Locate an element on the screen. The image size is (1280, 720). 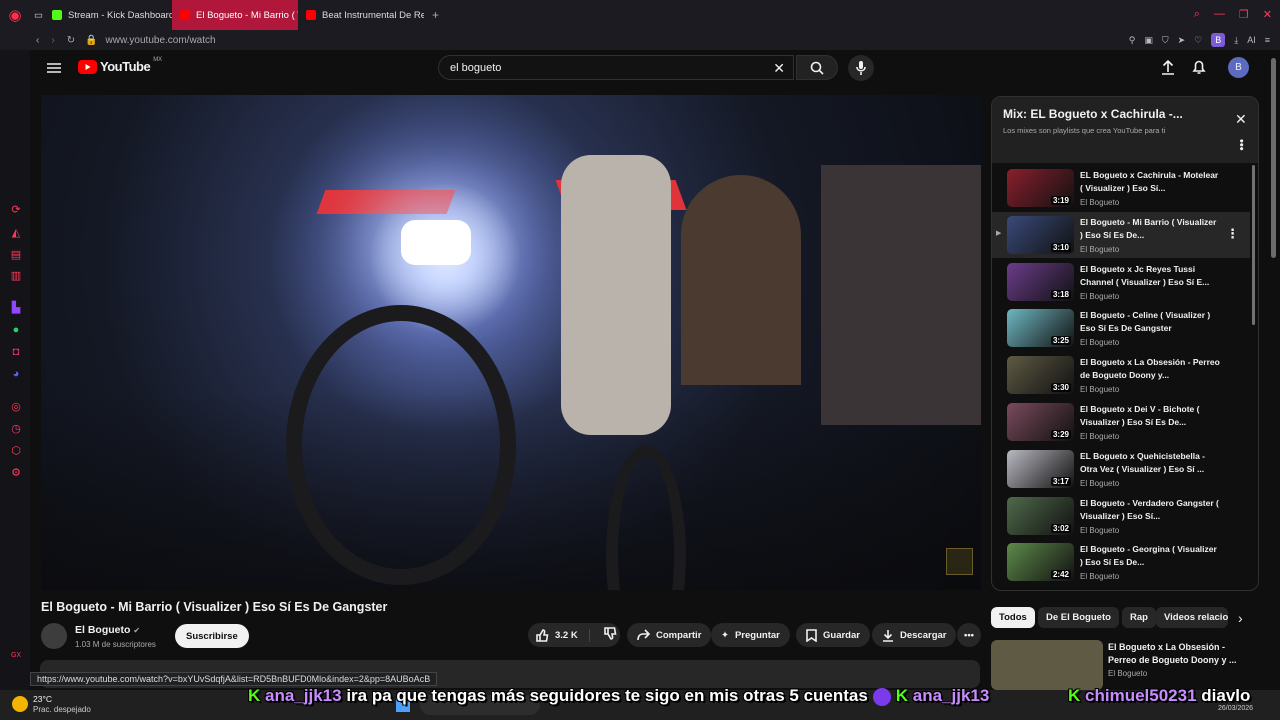
dislike-button is located at coordinates (606, 635).